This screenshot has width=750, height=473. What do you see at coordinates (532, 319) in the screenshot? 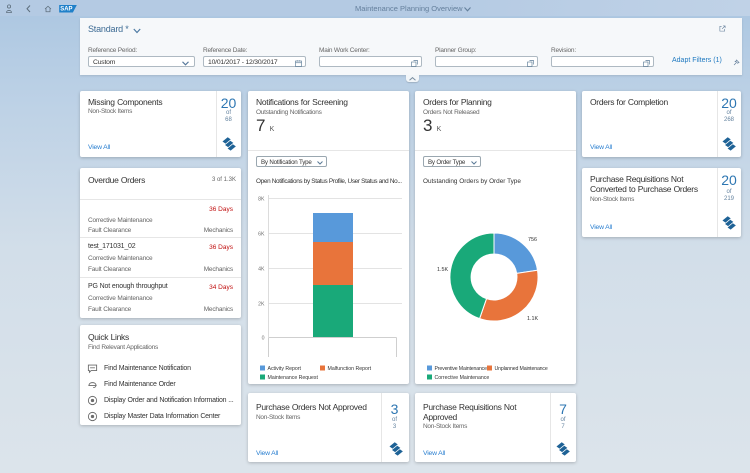
I see `svg-text: 1.1K` at bounding box center [532, 319].